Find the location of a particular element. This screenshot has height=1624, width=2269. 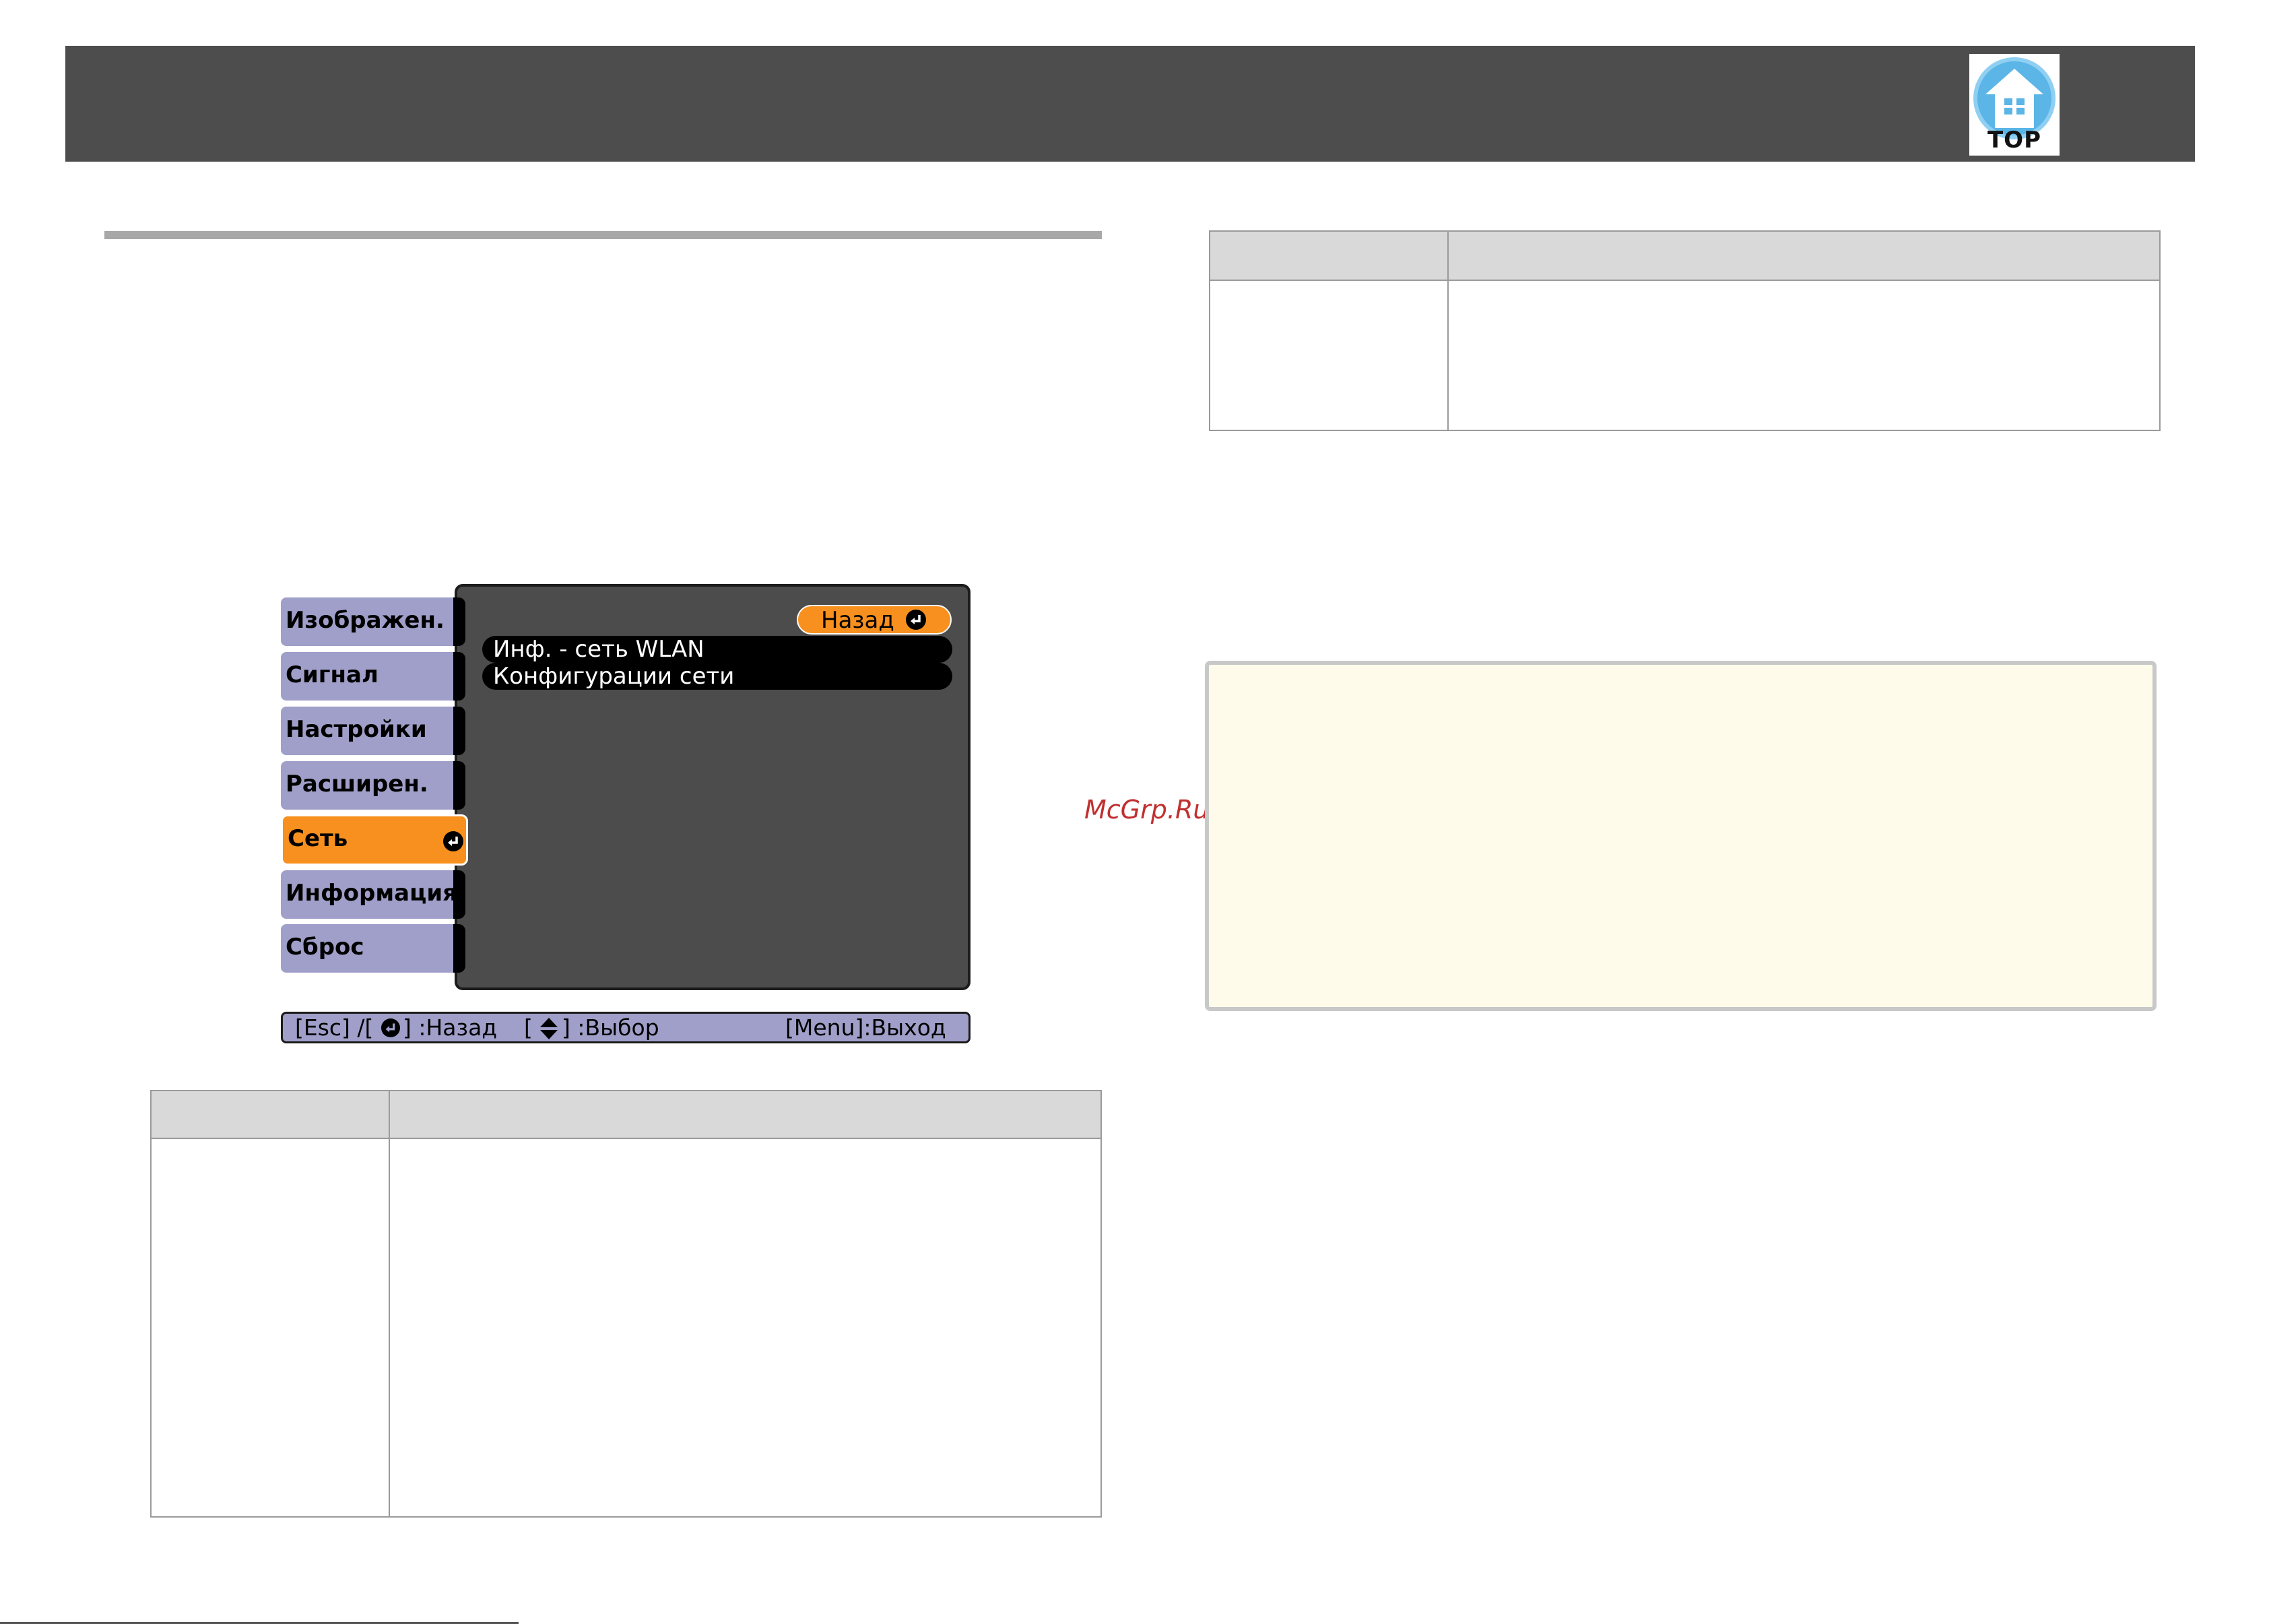

table-top-right is located at coordinates (1685, 330).